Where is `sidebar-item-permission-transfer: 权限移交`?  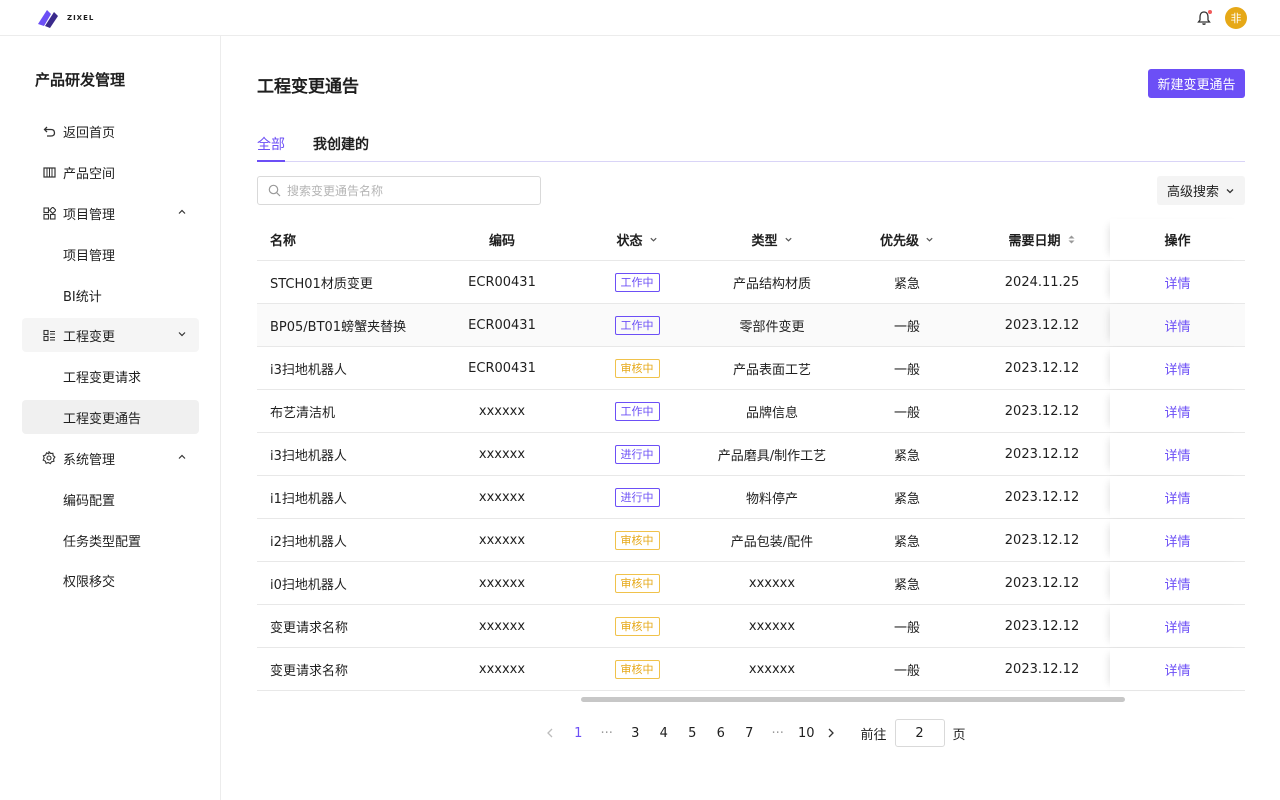
sidebar-item-permission-transfer: 权限移交 is located at coordinates (110, 580).